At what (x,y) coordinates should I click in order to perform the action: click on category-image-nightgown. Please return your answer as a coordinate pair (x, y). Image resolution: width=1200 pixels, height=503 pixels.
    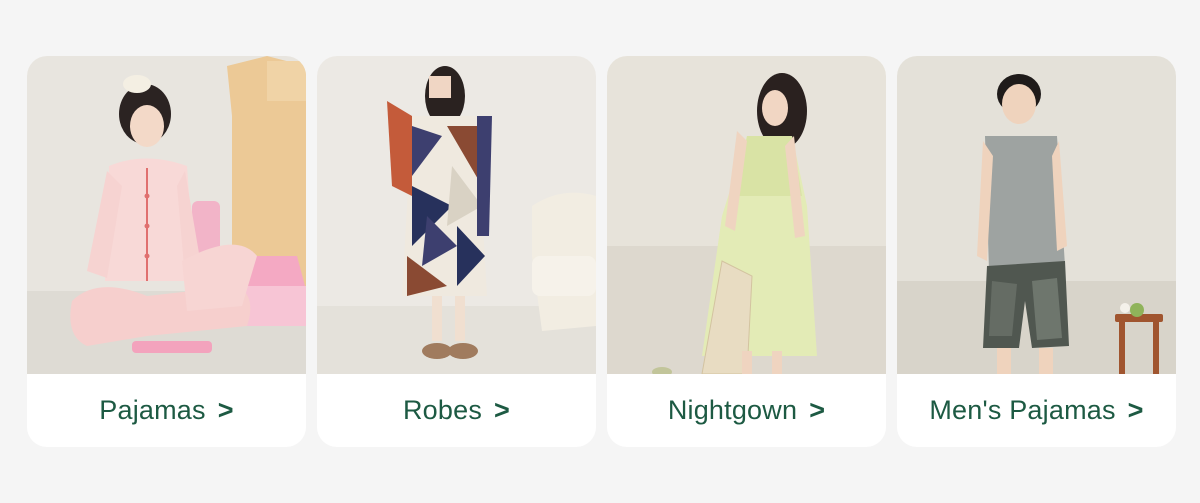
    Looking at the image, I should click on (746, 215).